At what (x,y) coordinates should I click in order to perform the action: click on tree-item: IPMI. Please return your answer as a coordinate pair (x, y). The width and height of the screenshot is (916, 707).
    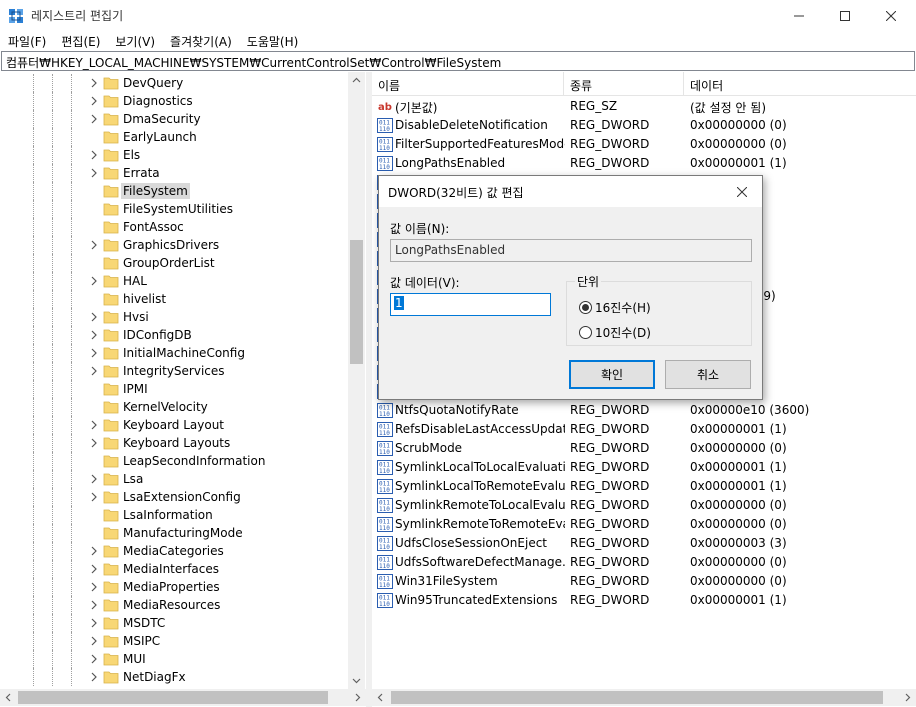
    Looking at the image, I should click on (174, 389).